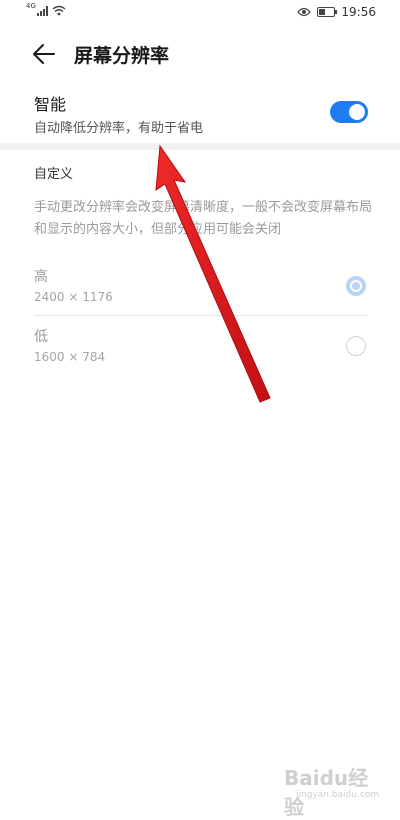 The height and width of the screenshot is (820, 400). Describe the element at coordinates (200, 146) in the screenshot. I see `section-divider` at that location.